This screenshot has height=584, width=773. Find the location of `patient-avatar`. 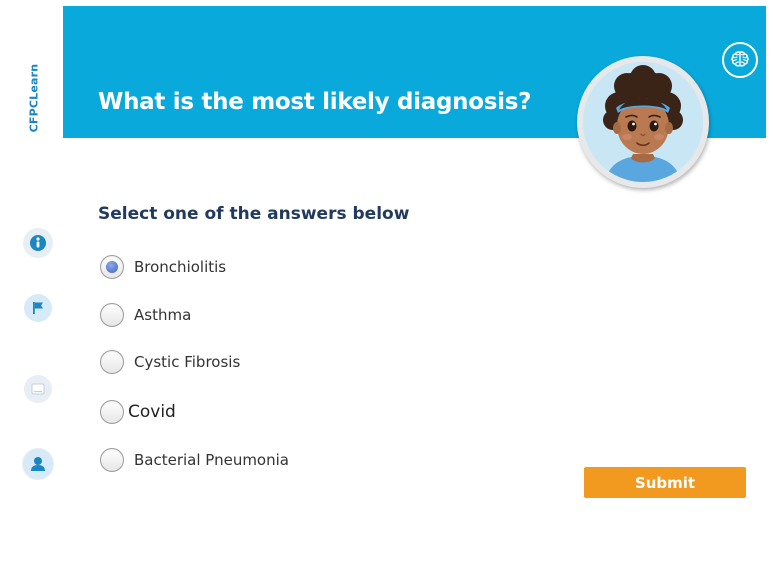

patient-avatar is located at coordinates (643, 122).